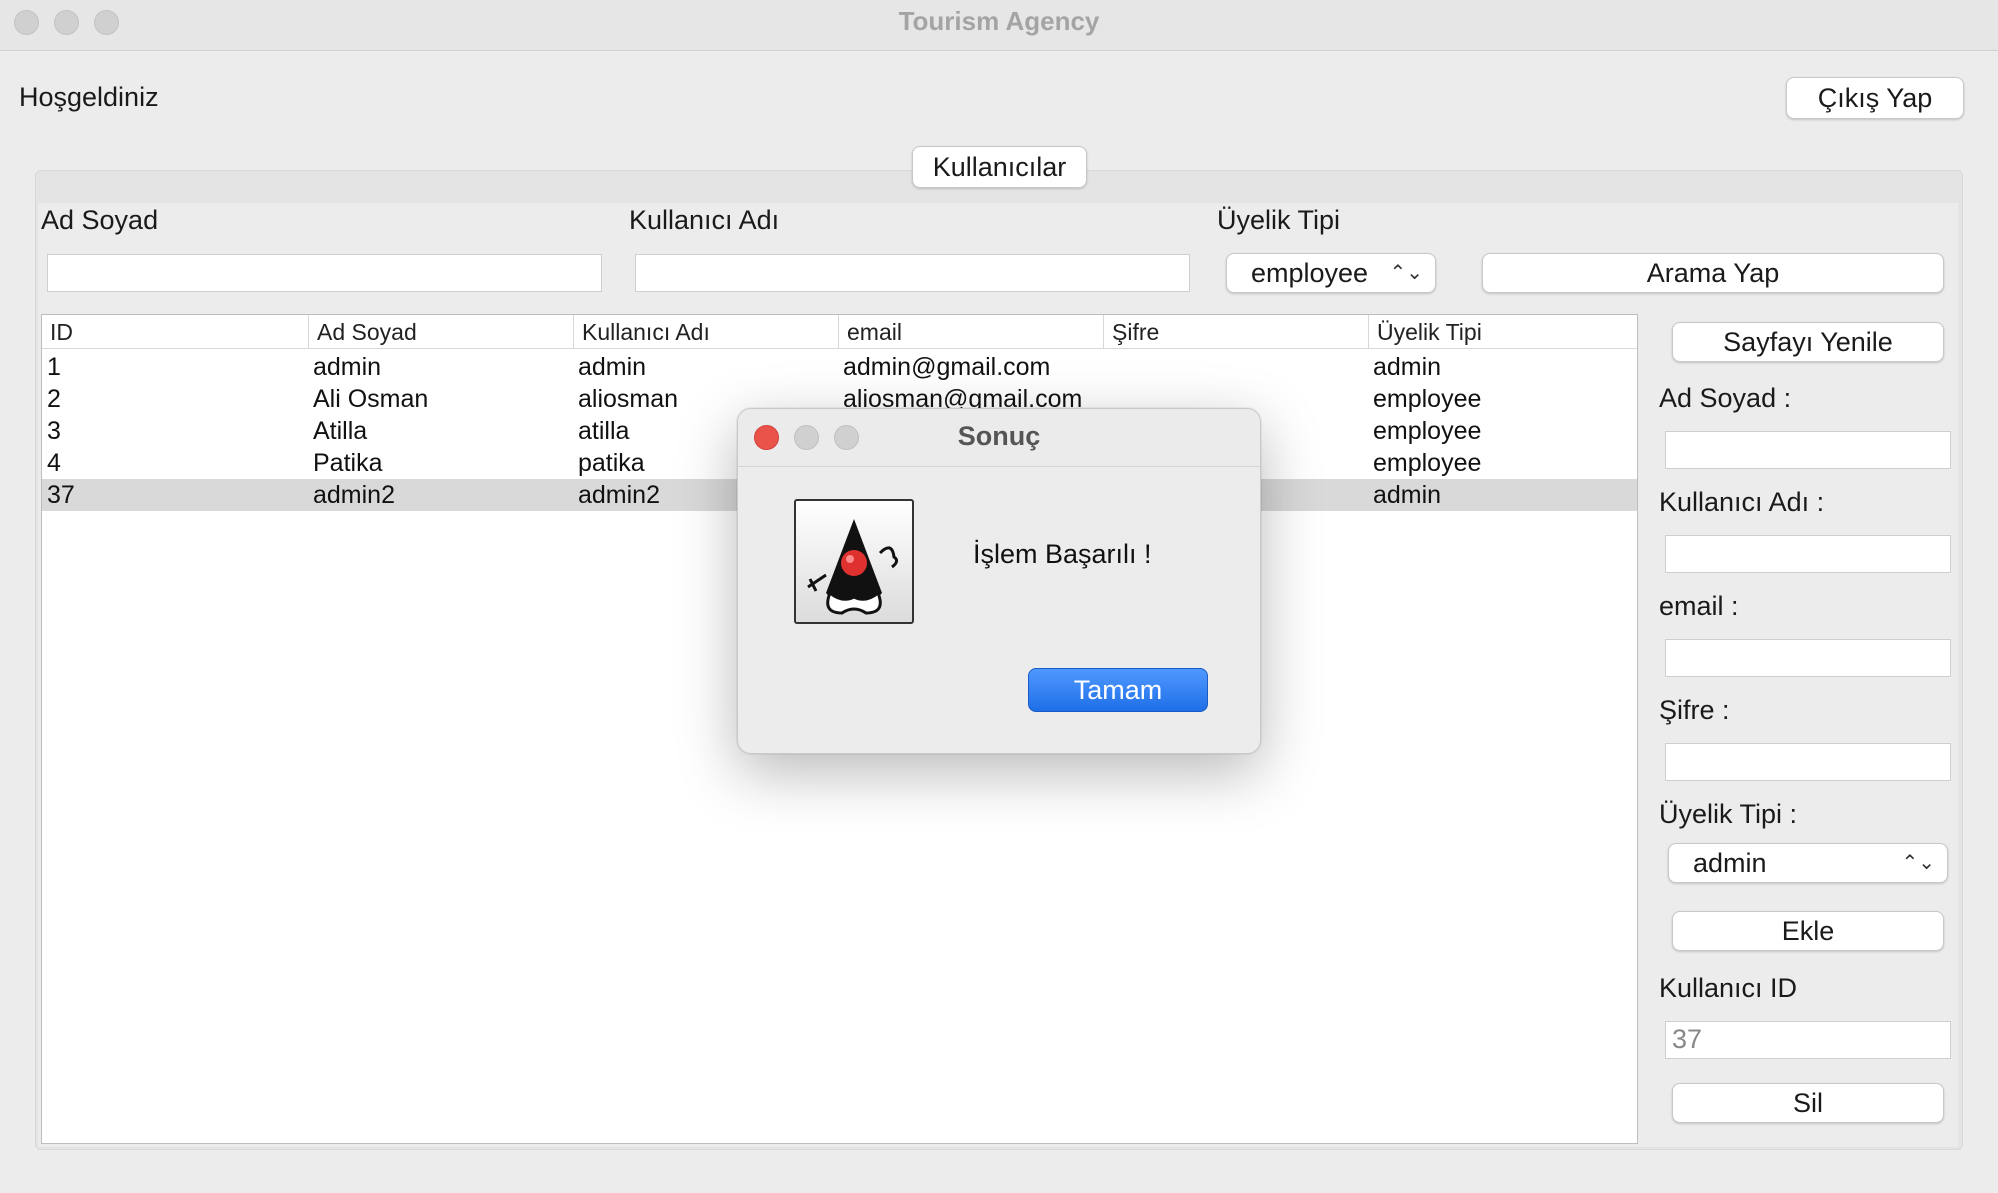 This screenshot has width=1998, height=1193. I want to click on column-header-email: email, so click(970, 332).